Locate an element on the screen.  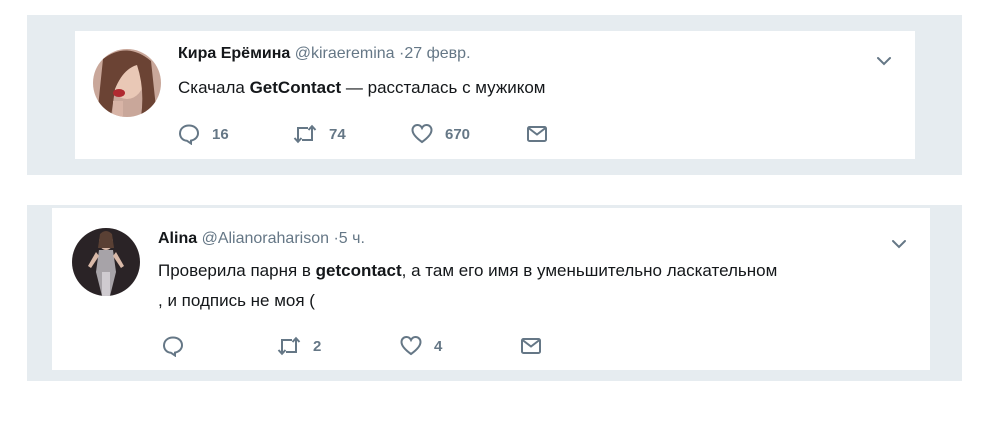
like-button: 670 is located at coordinates (440, 134).